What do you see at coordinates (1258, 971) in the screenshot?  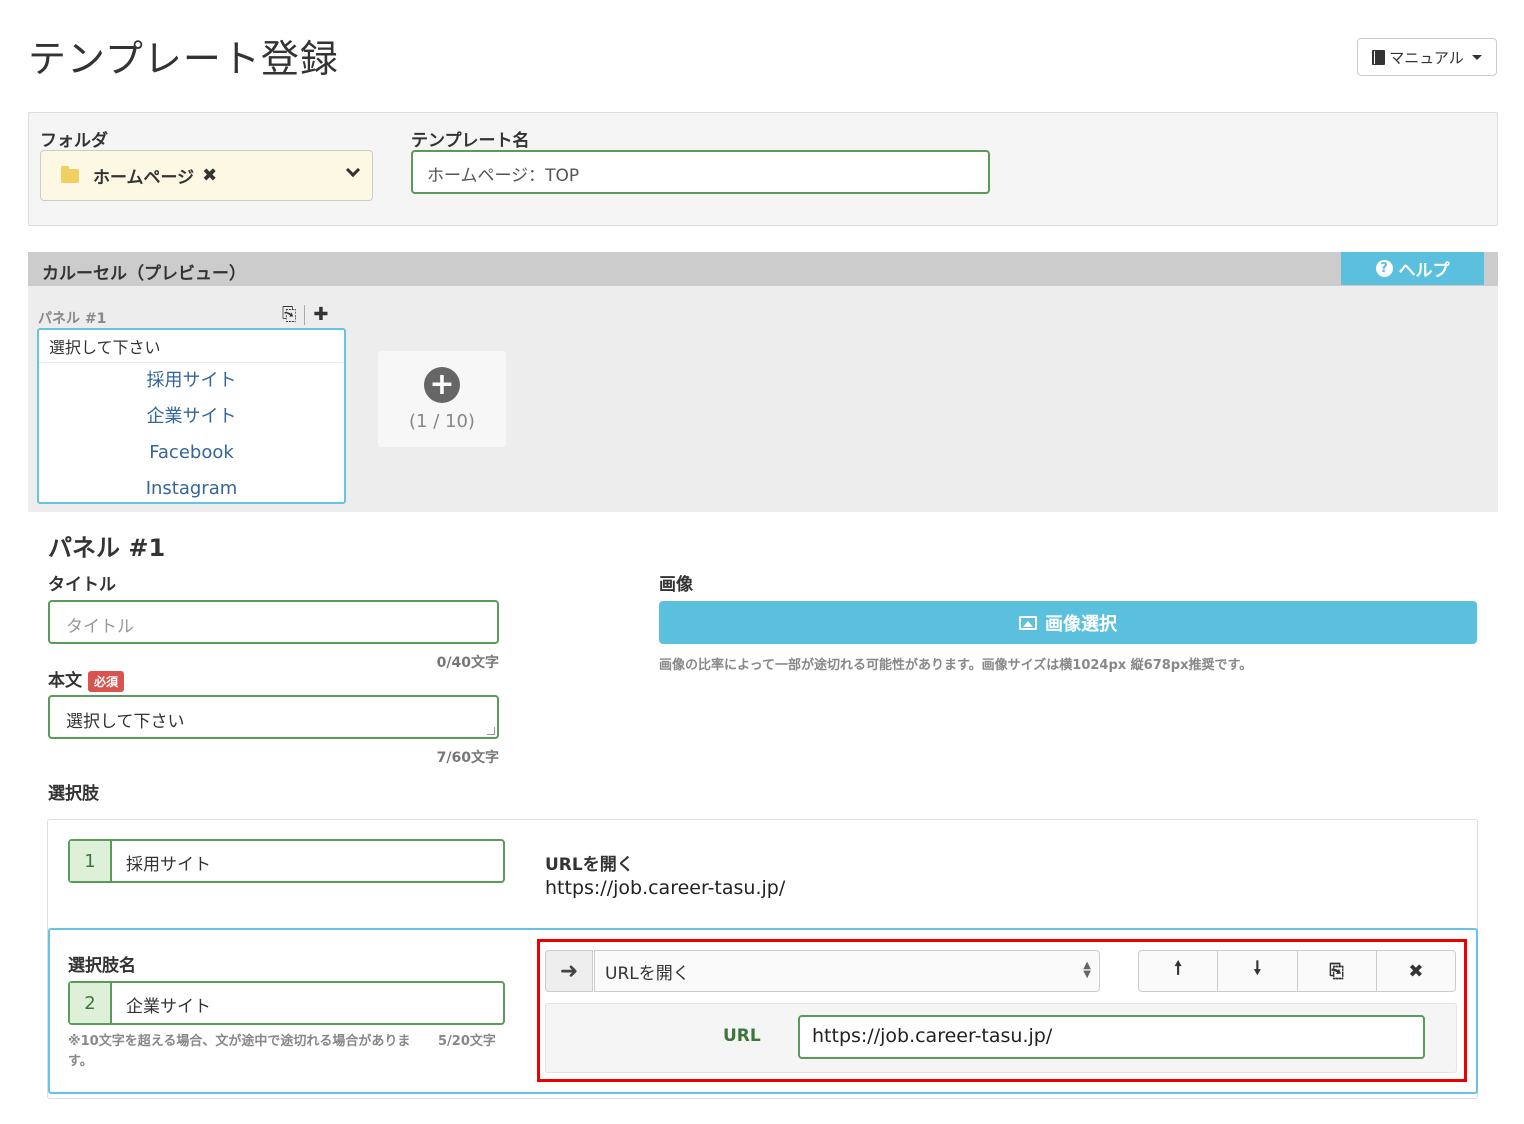 I see `move-down-icon: 🠗` at bounding box center [1258, 971].